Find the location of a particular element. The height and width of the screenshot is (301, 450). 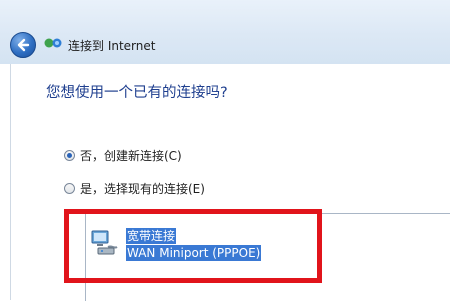

option-create-new-label: 否，创建新连接(C) is located at coordinates (131, 156).